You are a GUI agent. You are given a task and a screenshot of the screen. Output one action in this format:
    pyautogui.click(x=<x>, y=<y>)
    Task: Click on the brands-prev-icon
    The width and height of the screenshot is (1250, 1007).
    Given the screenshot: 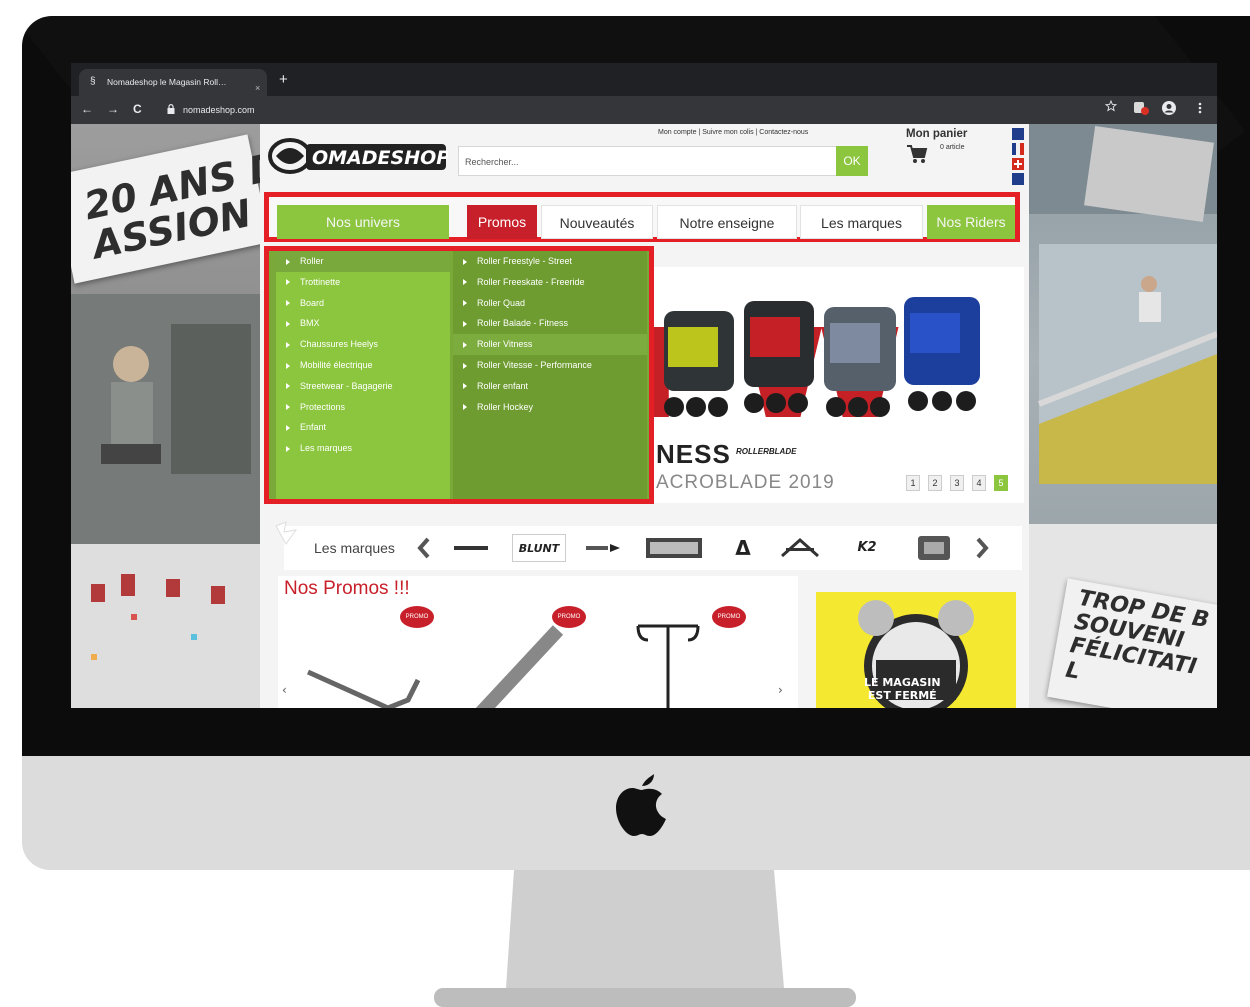 What is the action you would take?
    pyautogui.click(x=424, y=548)
    